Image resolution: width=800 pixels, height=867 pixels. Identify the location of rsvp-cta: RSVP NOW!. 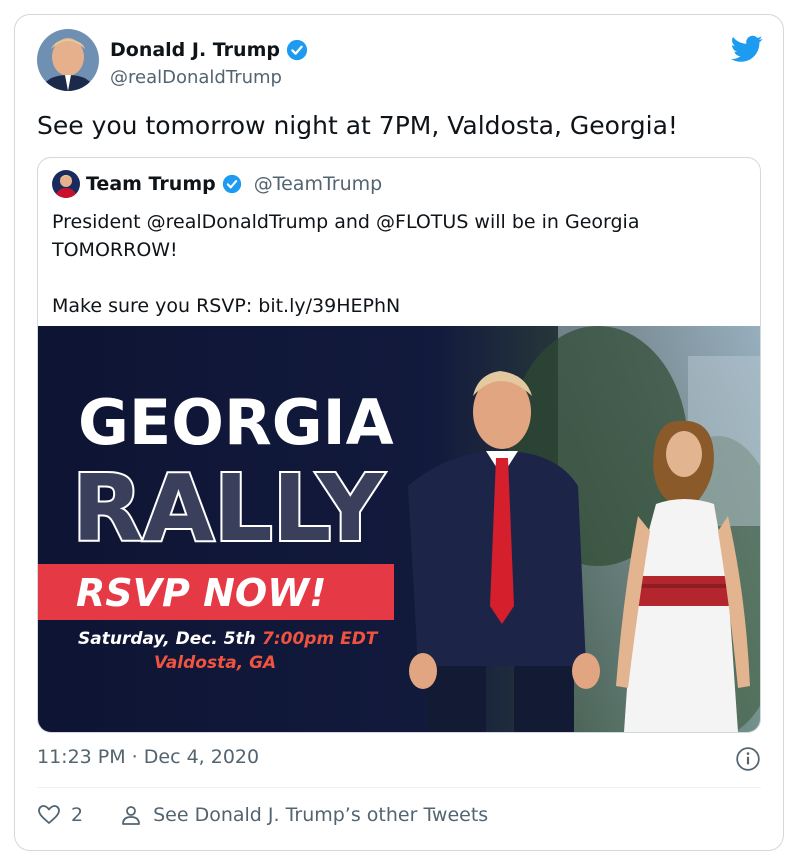
(201, 593).